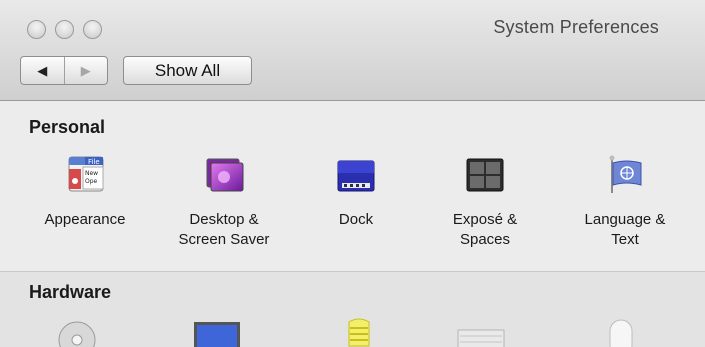  I want to click on displays-icon, so click(217, 331).